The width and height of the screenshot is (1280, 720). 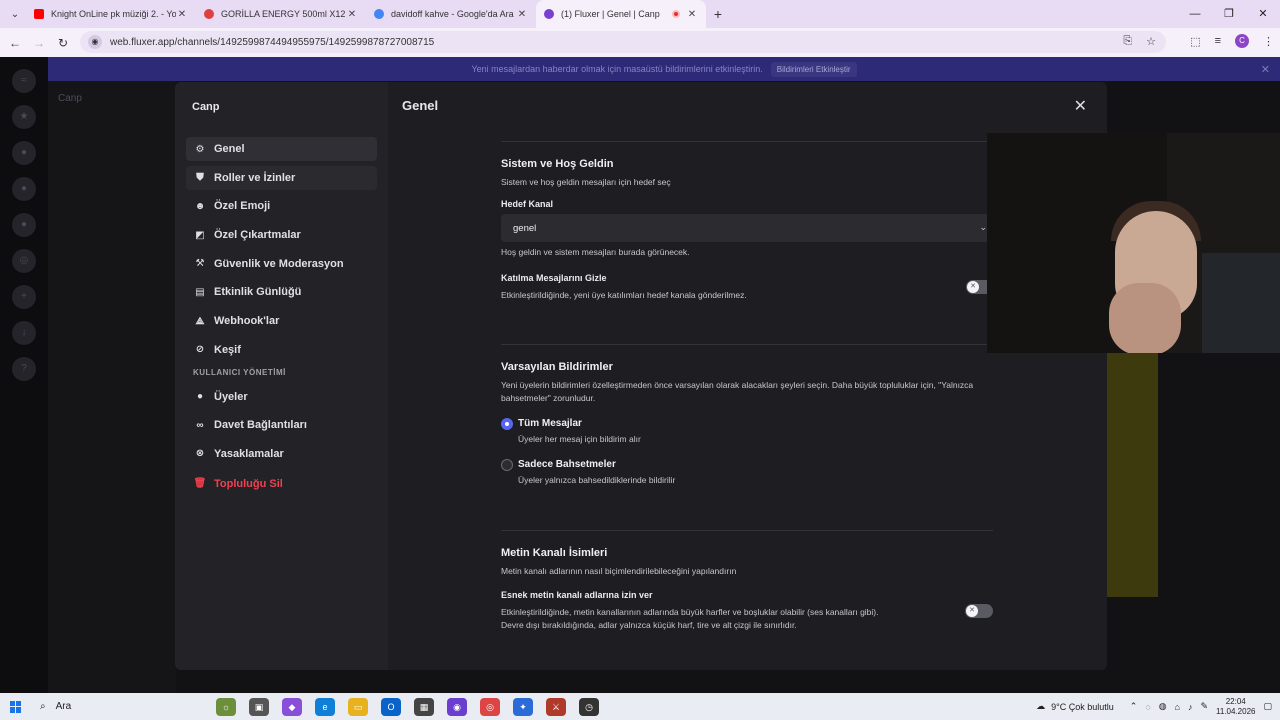 What do you see at coordinates (1218, 41) in the screenshot?
I see `media-icon: ≡` at bounding box center [1218, 41].